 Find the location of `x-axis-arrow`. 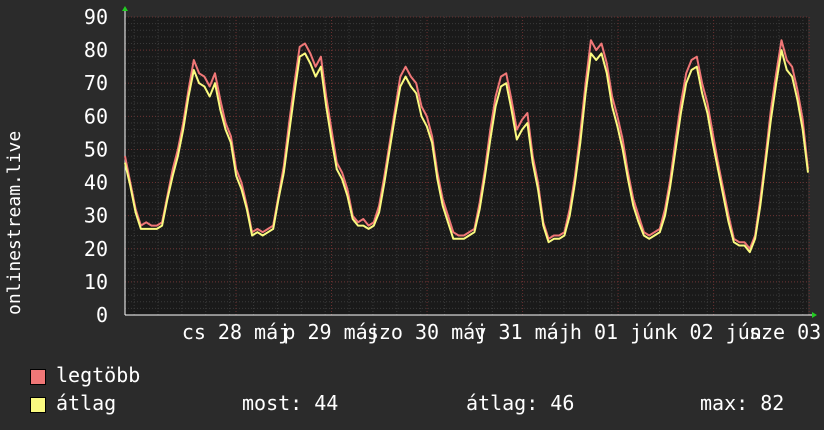

x-axis-arrow is located at coordinates (814, 315).